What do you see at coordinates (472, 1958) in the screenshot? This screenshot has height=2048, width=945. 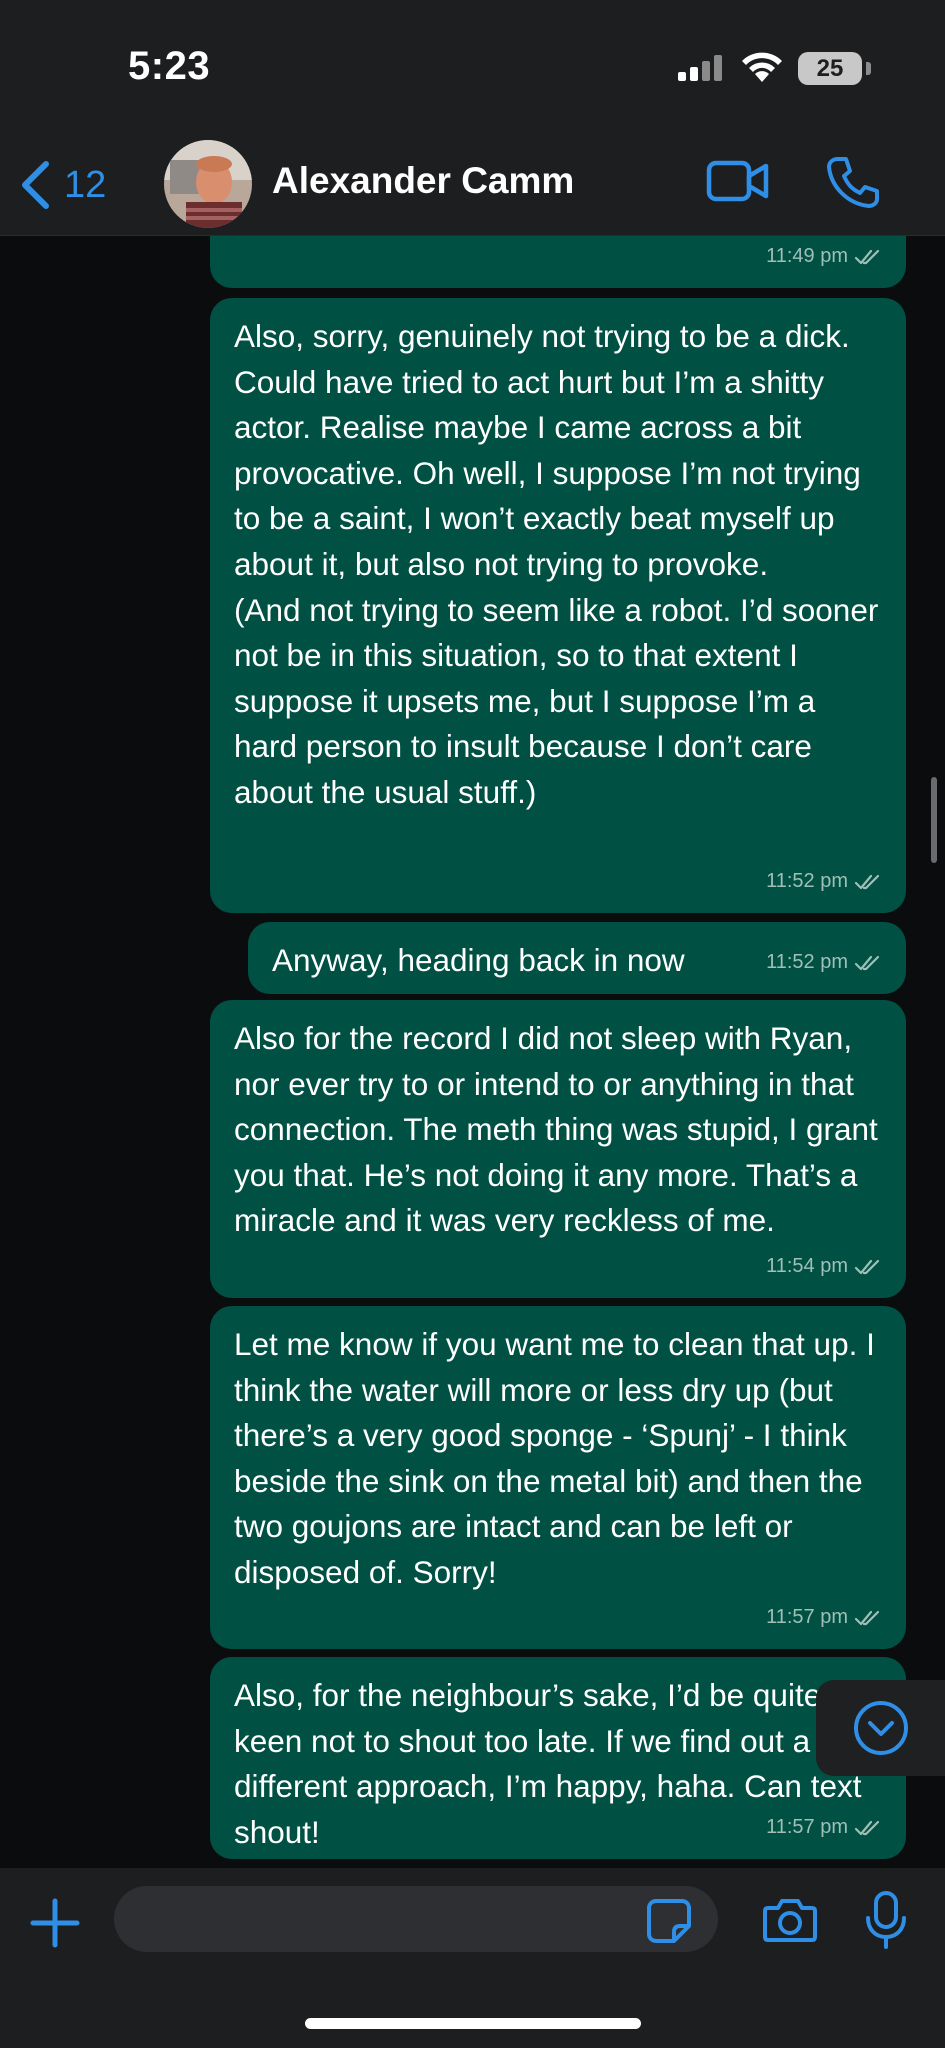 I see `composer-bar` at bounding box center [472, 1958].